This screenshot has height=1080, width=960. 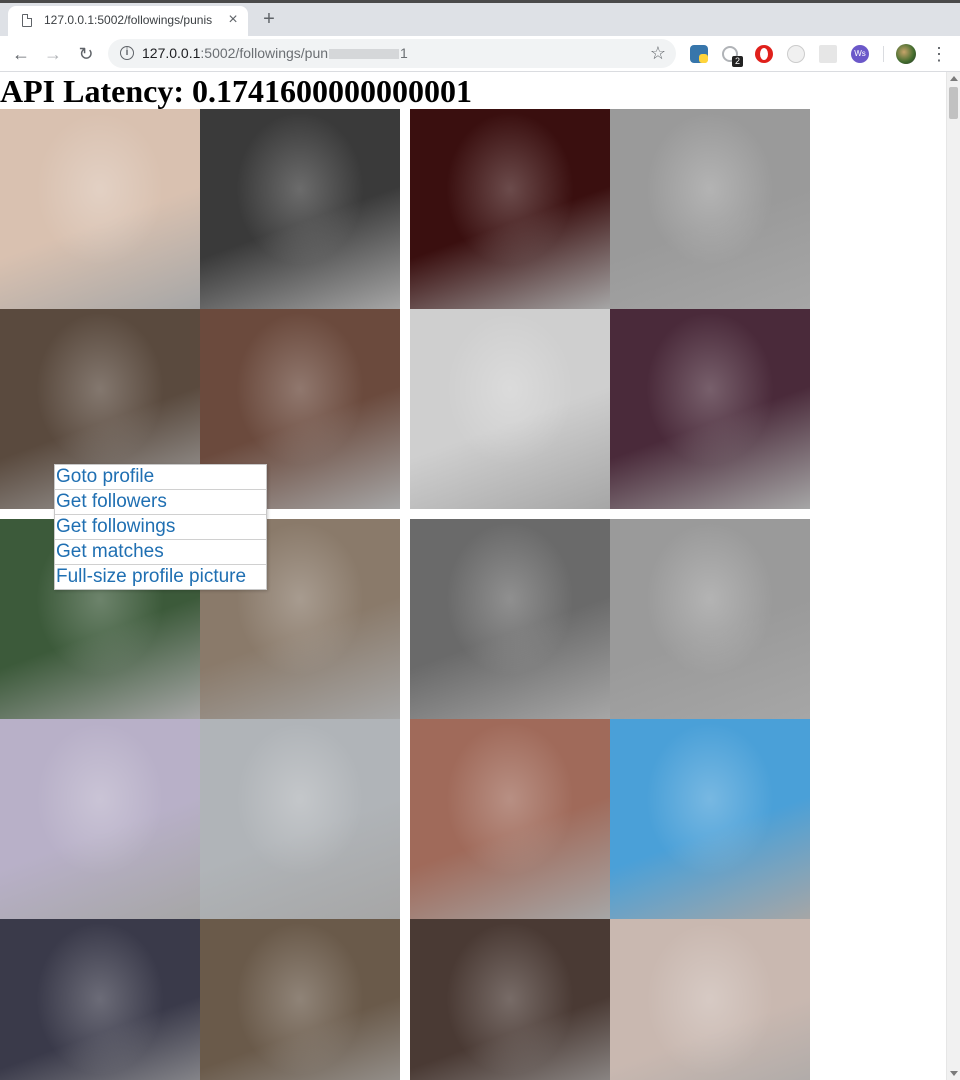 I want to click on reload-icon: ↻, so click(x=86, y=54).